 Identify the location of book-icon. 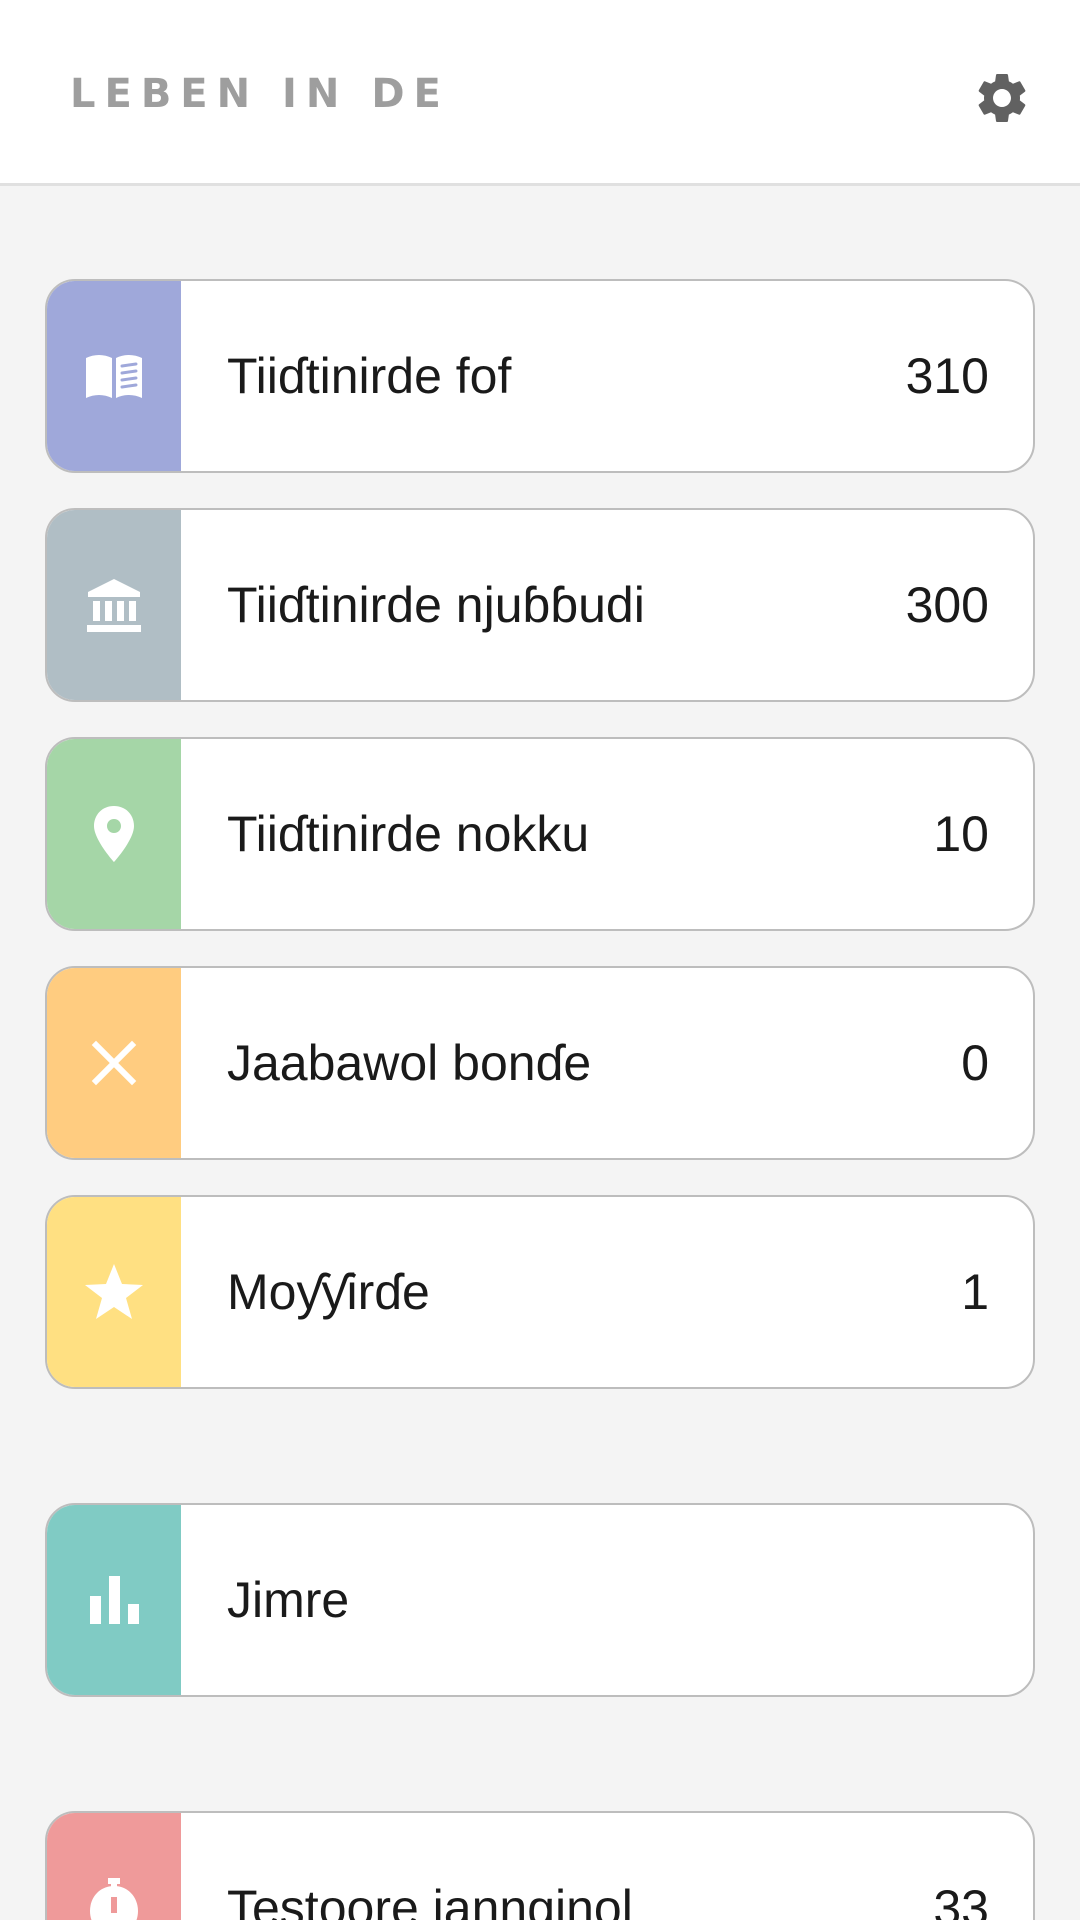
(114, 376).